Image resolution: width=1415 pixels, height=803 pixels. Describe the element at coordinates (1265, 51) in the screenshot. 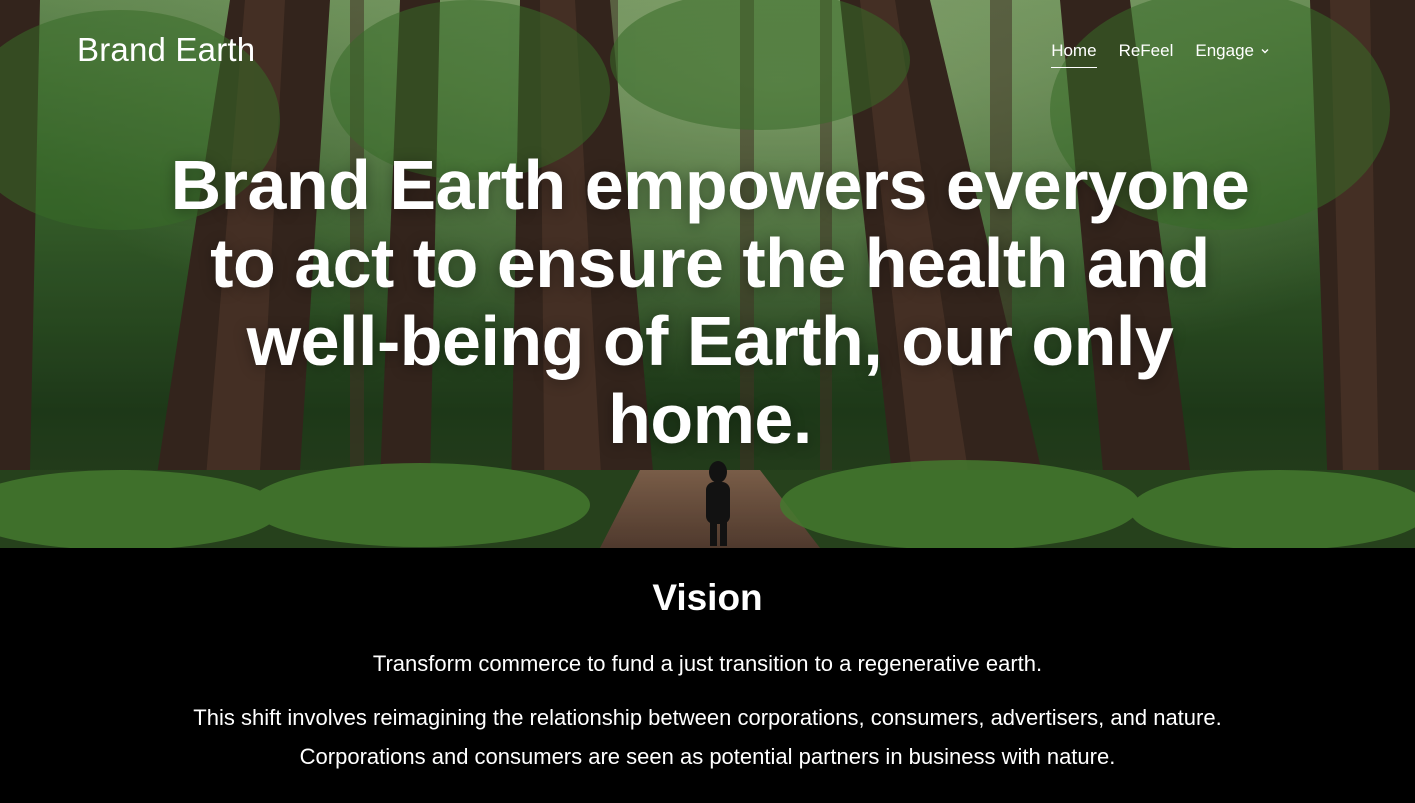

I see `chevron-down-icon` at that location.